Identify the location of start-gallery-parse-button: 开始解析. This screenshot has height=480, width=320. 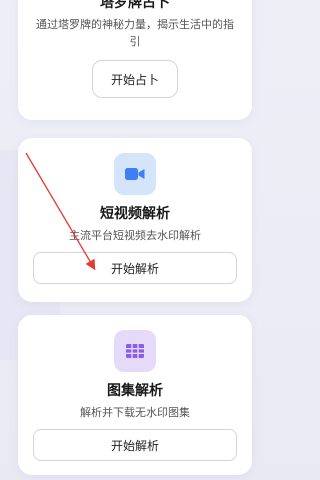
(135, 445).